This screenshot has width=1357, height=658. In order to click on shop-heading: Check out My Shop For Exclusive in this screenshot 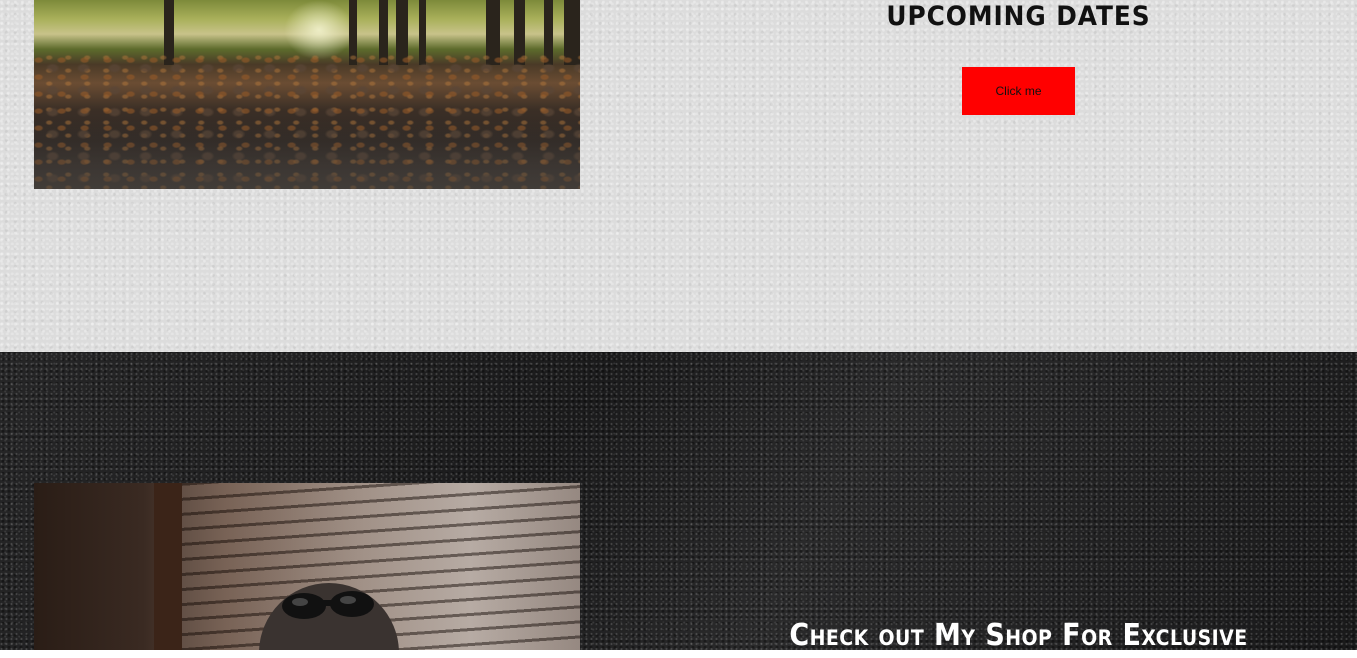, I will do `click(1018, 635)`.